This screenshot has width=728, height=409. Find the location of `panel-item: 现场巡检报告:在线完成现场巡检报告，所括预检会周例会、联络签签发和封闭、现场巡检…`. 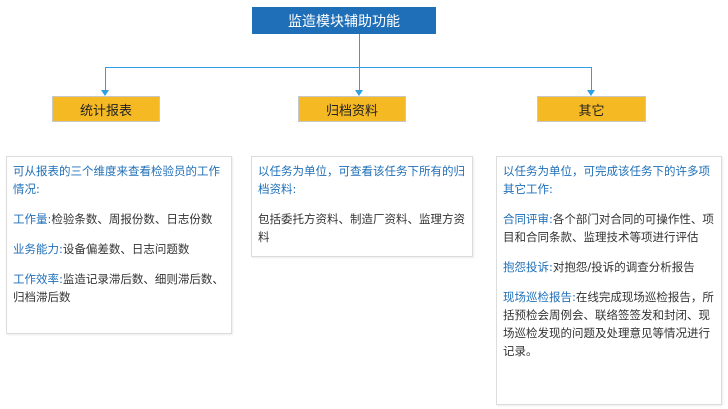

panel-item: 现场巡检报告:在线完成现场巡检报告，所括预检会周例会、联络签签发和封闭、现场巡检… is located at coordinates (609, 324).